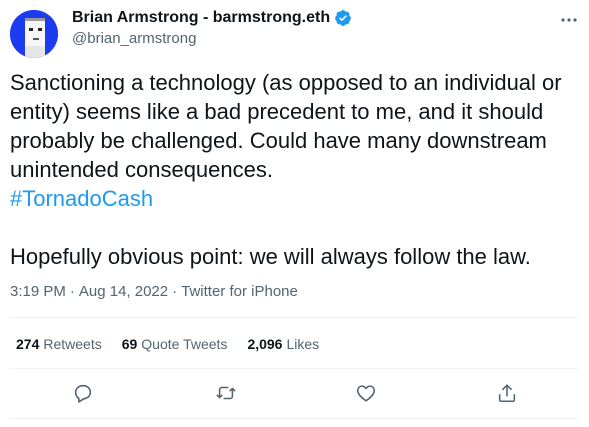 This screenshot has width=589, height=427. Describe the element at coordinates (227, 394) in the screenshot. I see `retweet-icon` at that location.